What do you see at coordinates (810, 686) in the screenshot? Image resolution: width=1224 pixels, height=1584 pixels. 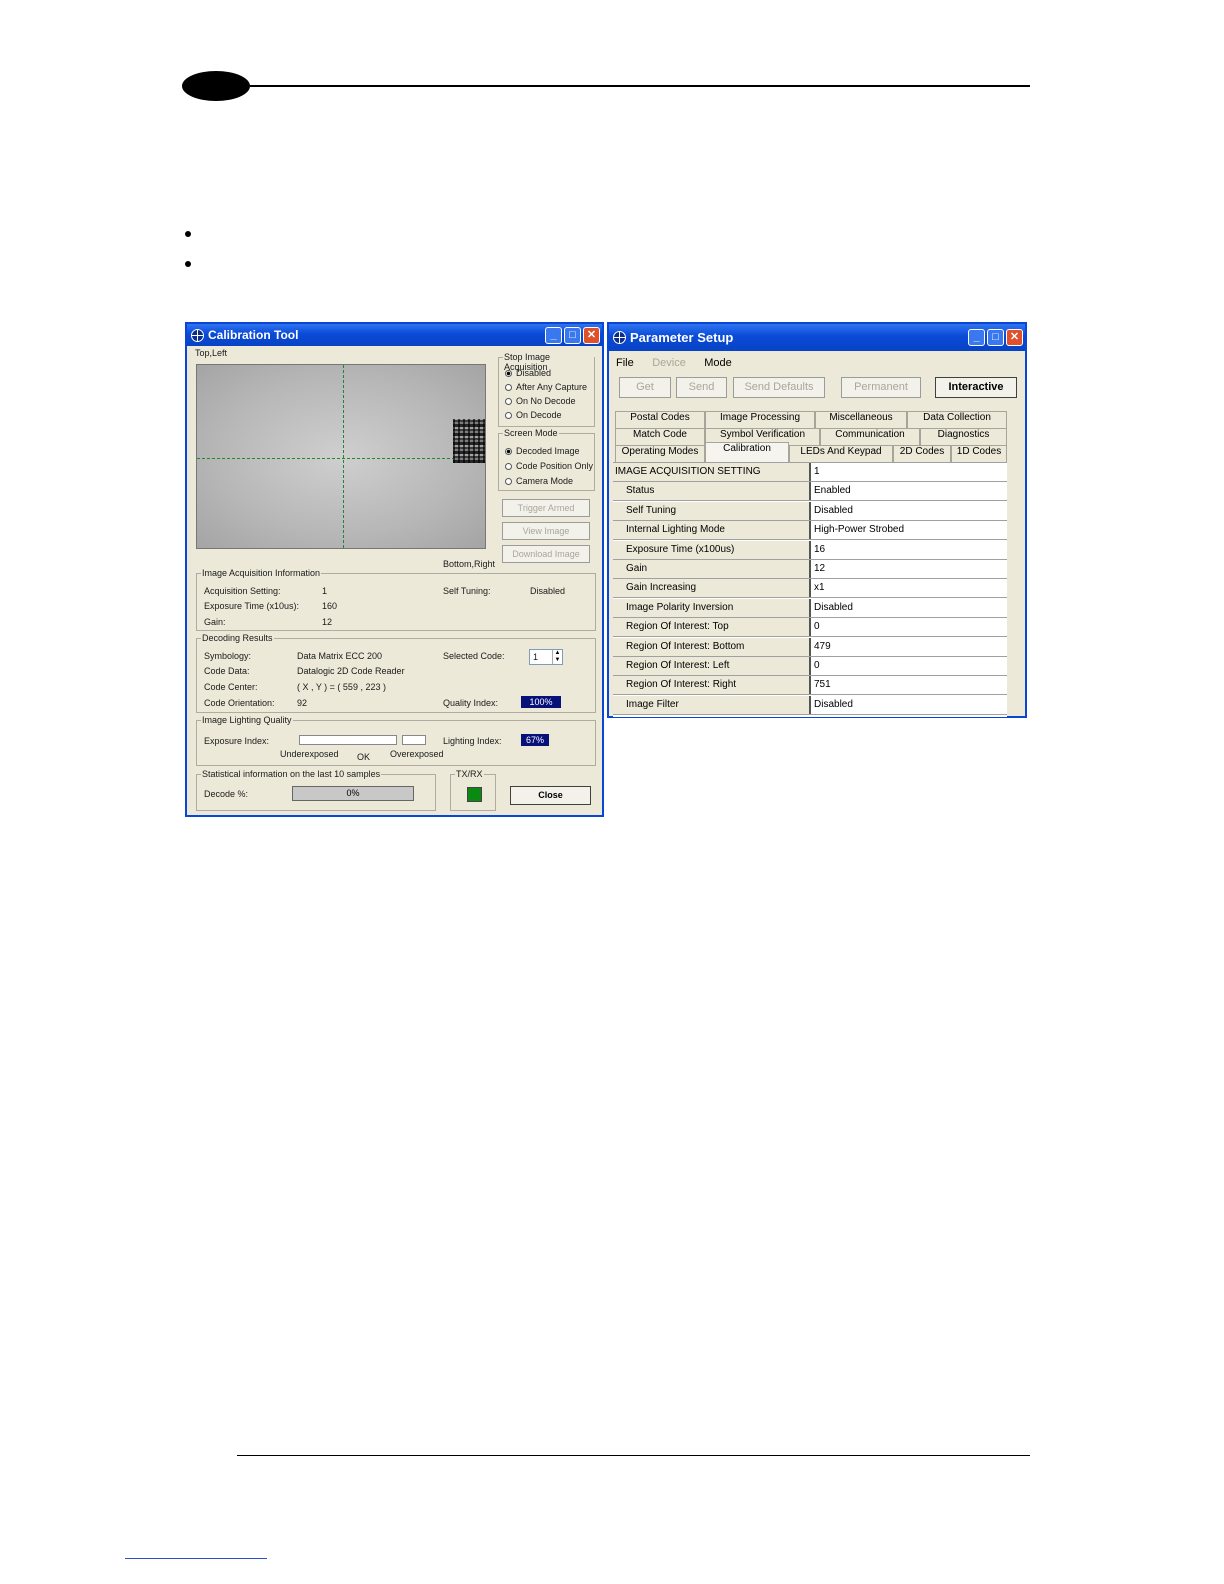 I see `property-row: Region Of Interest: Right 751` at bounding box center [810, 686].